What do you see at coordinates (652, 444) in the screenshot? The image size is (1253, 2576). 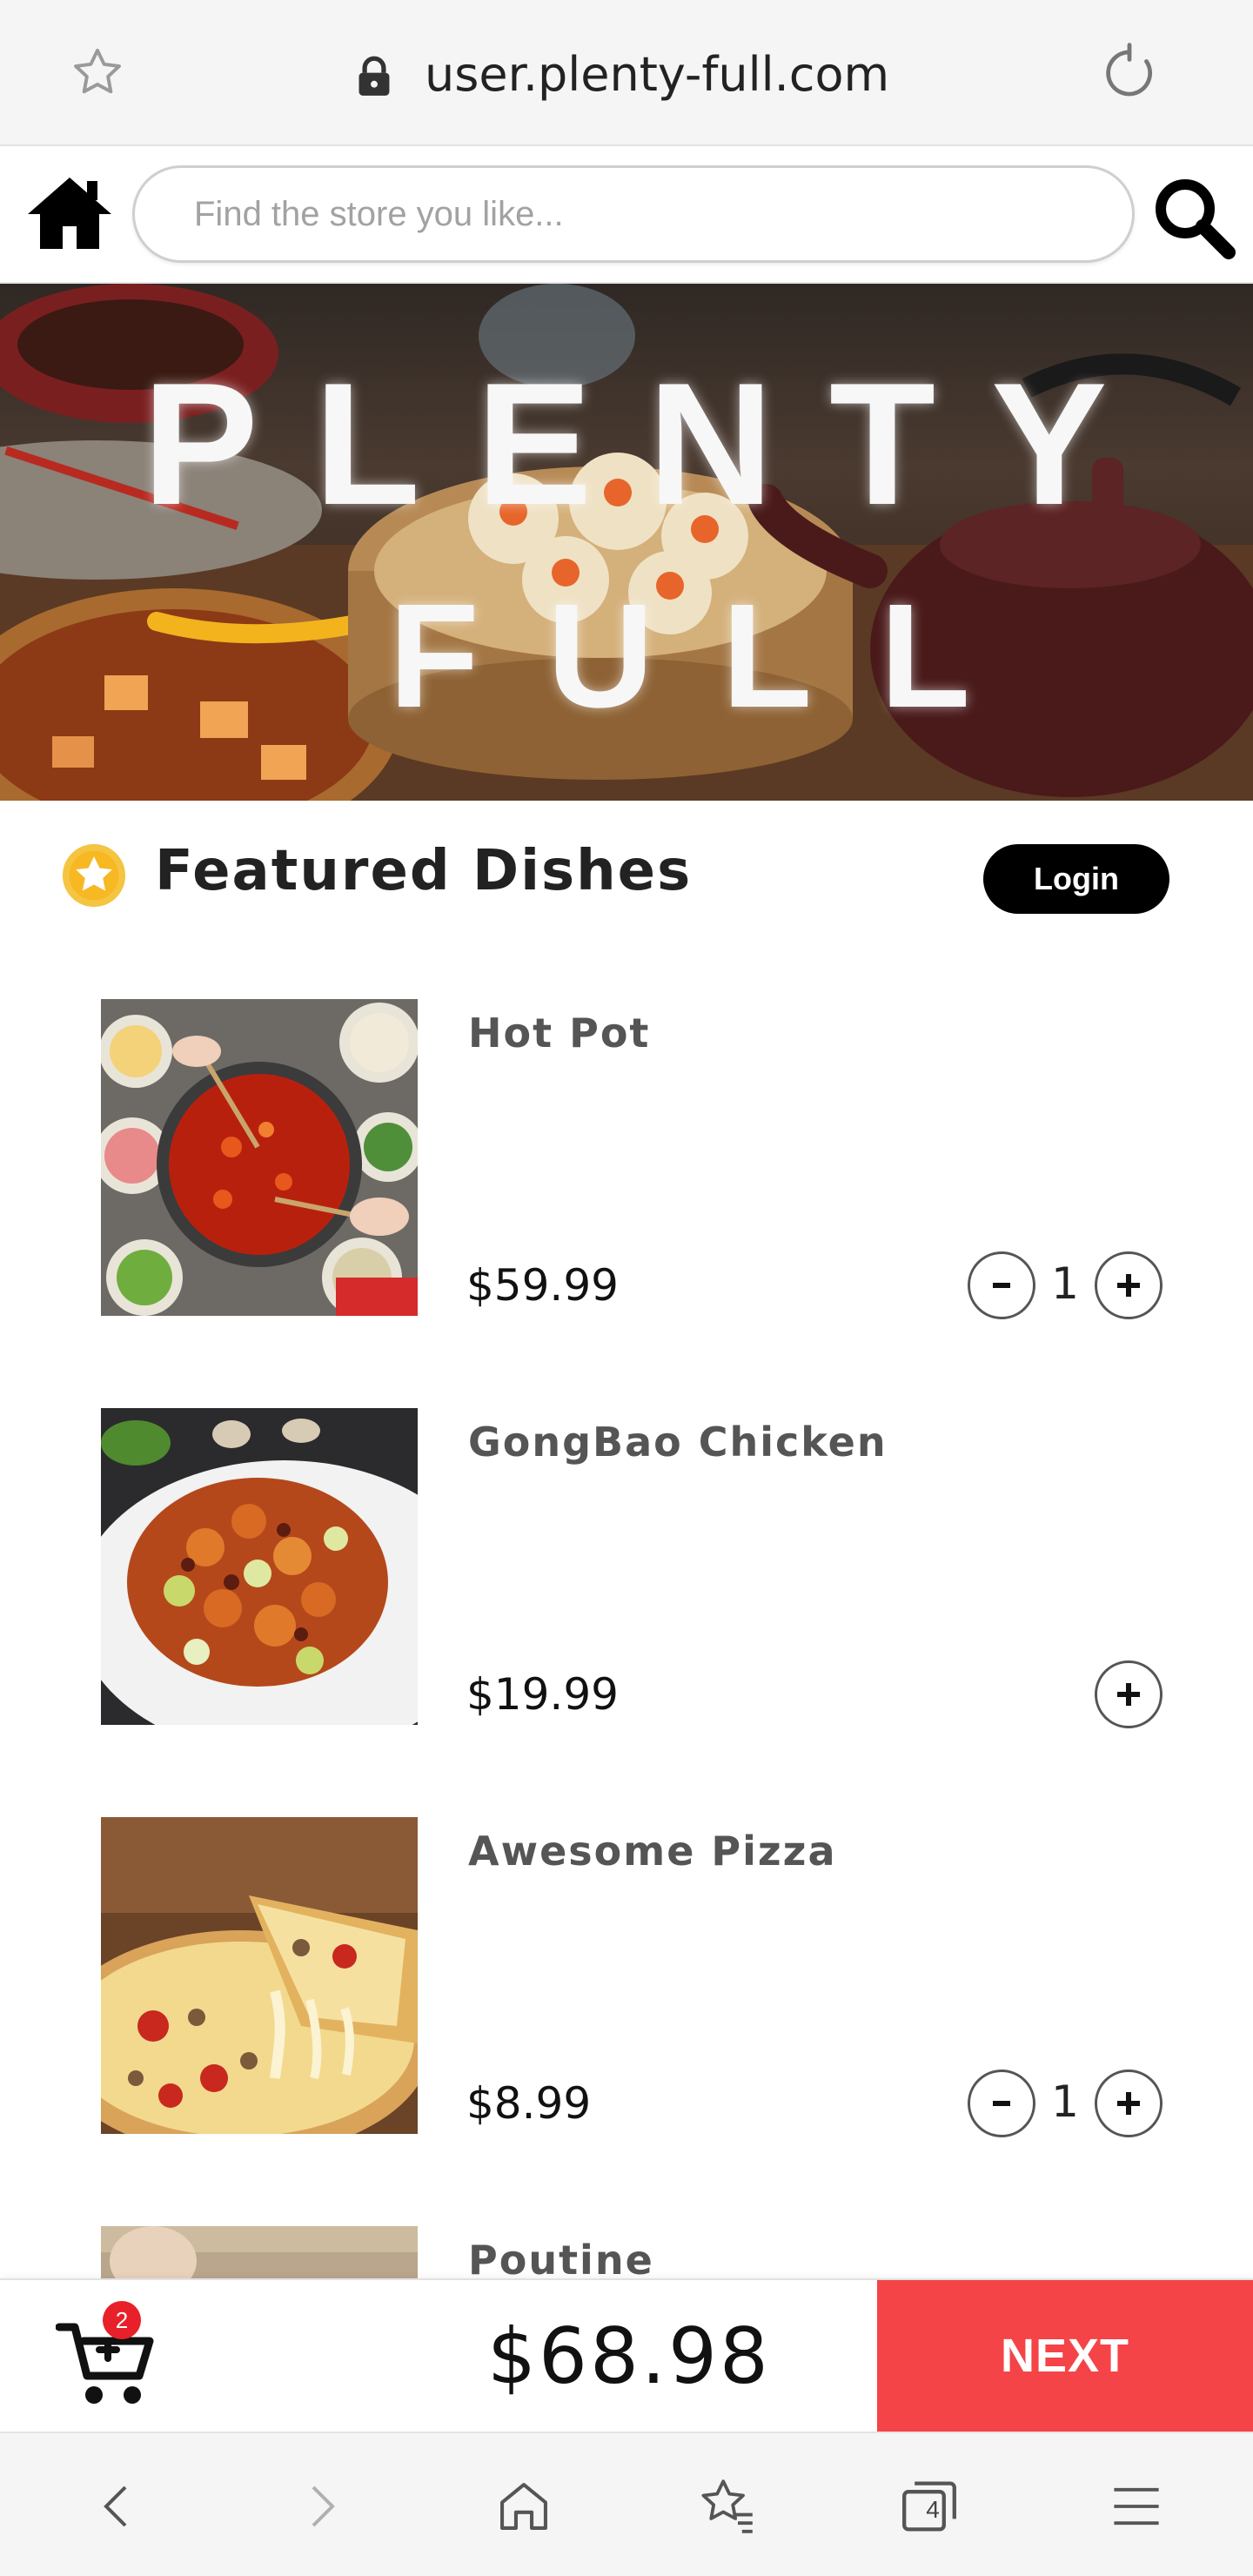 I see `banner-title-line1: PLENTY` at bounding box center [652, 444].